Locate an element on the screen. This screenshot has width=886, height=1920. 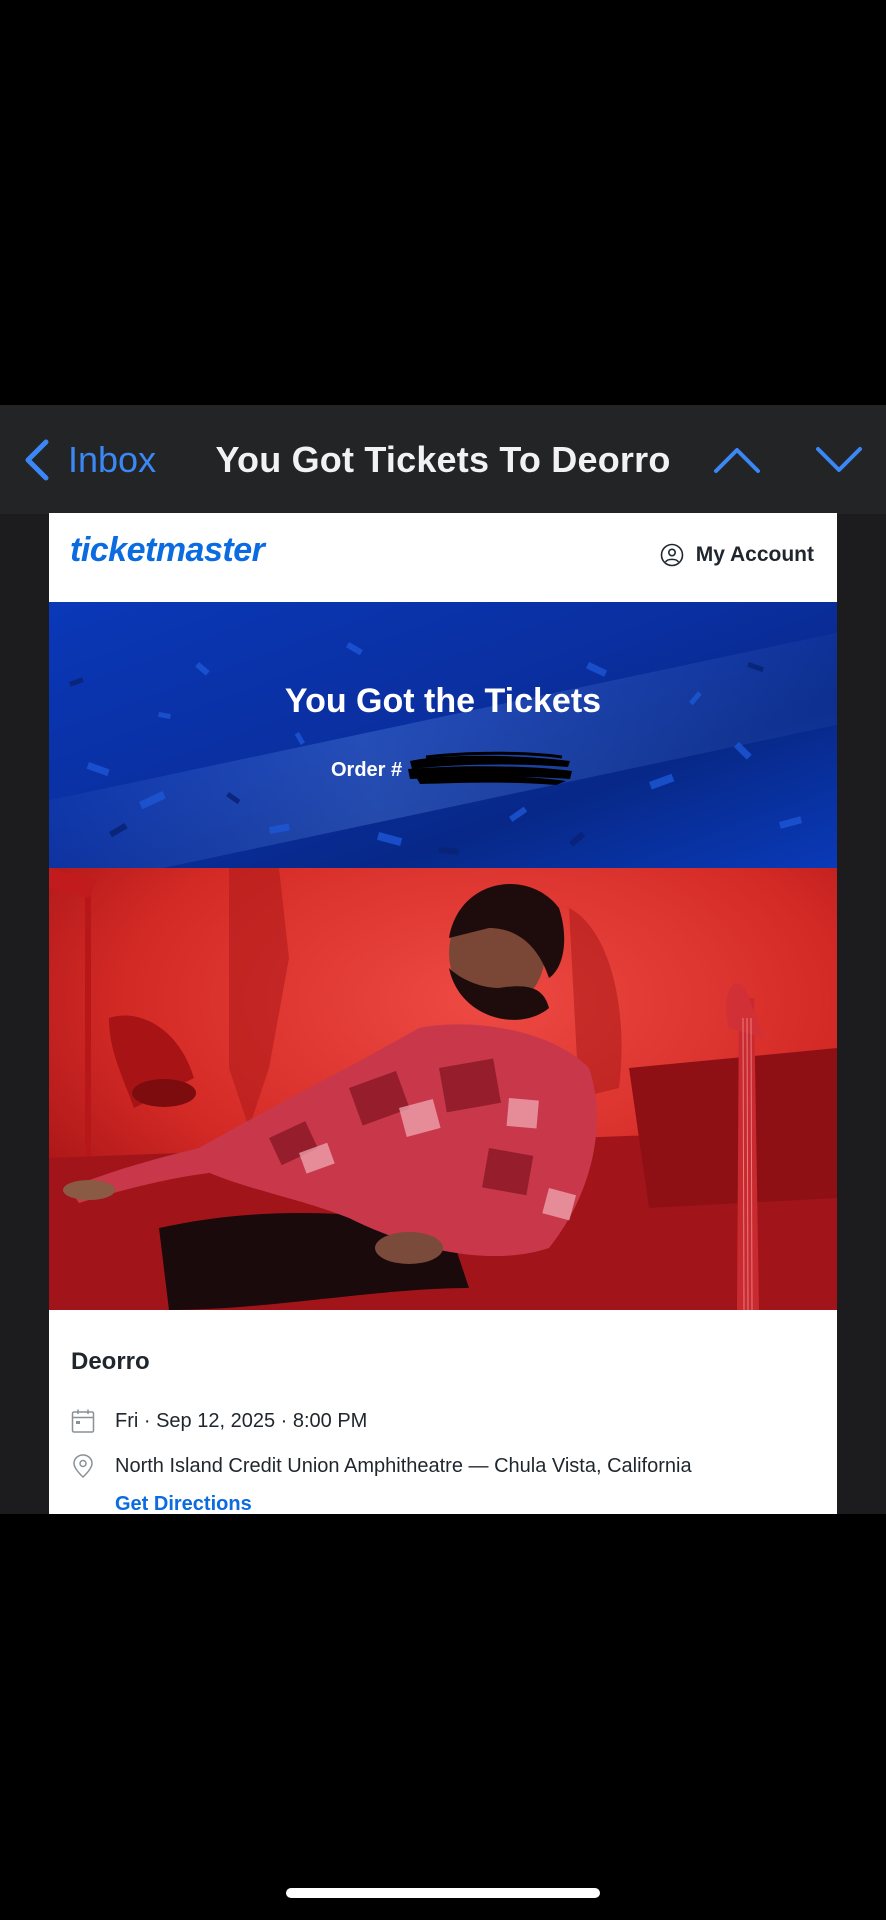
my-account-link: My Account is located at coordinates (737, 555).